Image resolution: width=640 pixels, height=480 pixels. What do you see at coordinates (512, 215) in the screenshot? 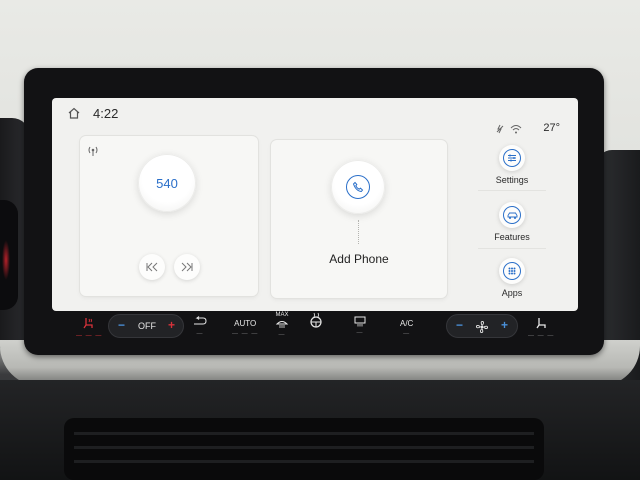
I see `car-icon` at bounding box center [512, 215].